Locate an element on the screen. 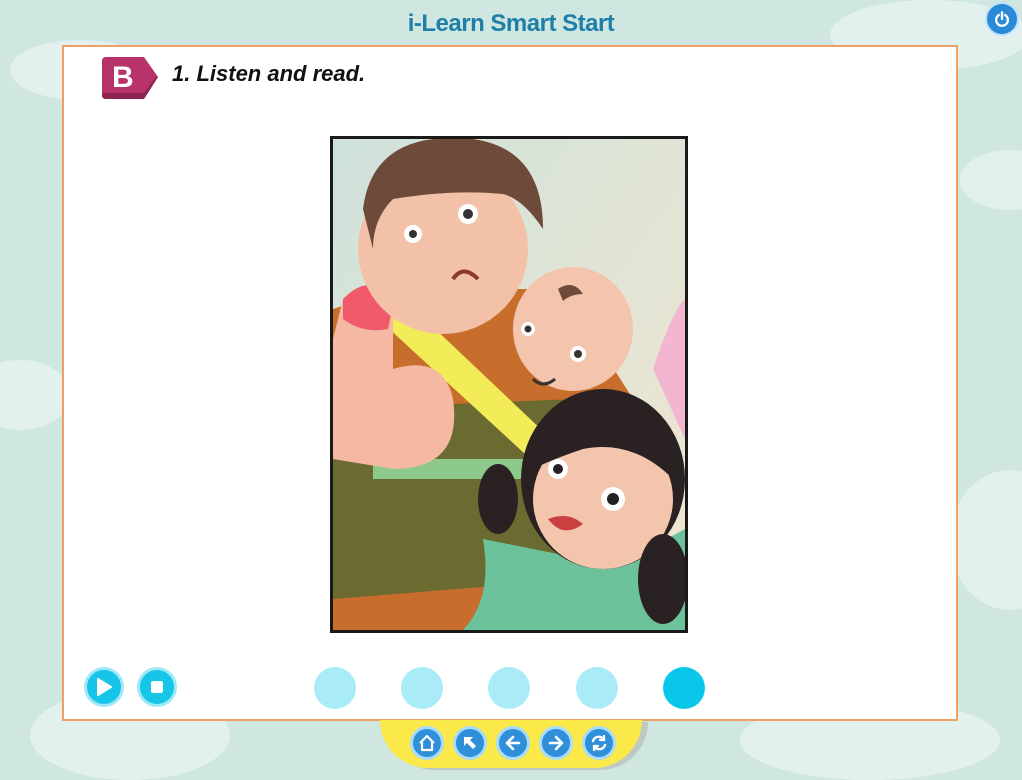 The image size is (1022, 780). menu-button is located at coordinates (470, 743).